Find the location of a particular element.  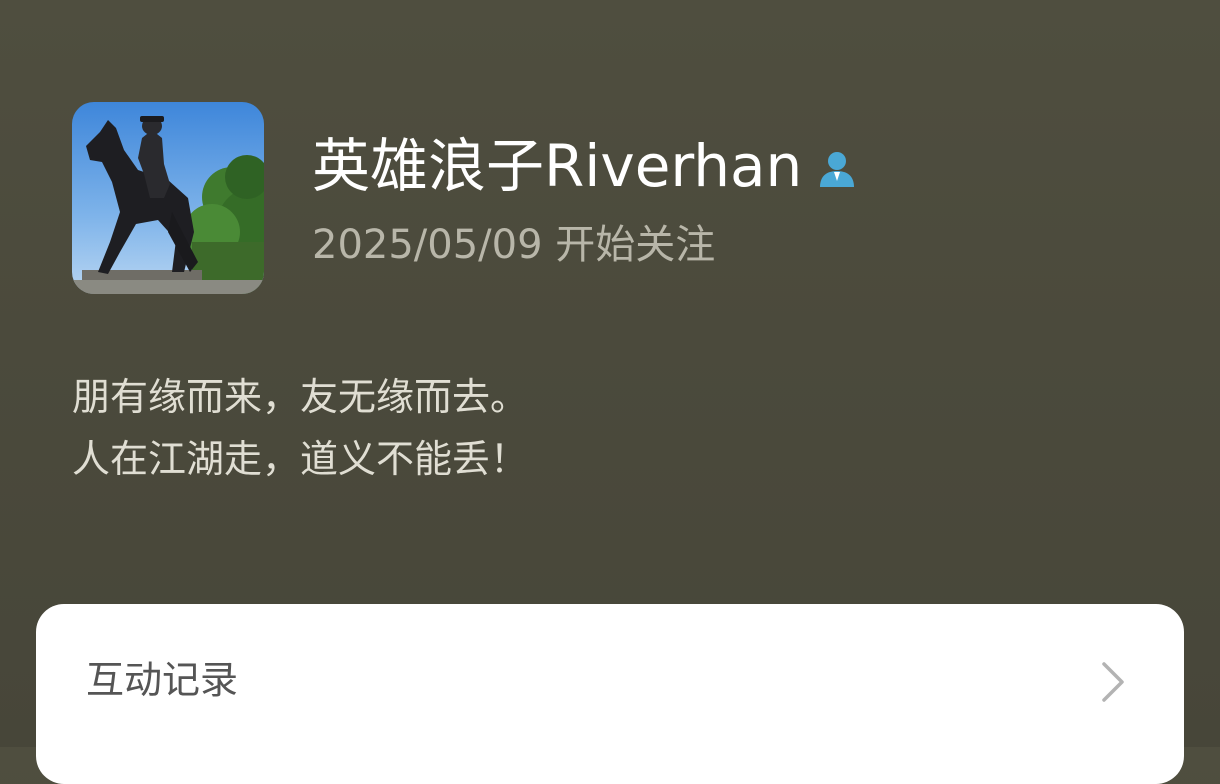

profile-name: 英雄浪子Riverhan is located at coordinates (557, 166).